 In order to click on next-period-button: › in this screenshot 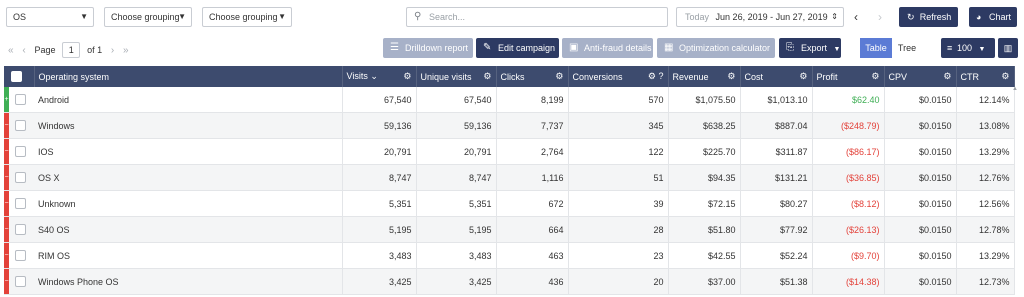, I will do `click(880, 17)`.